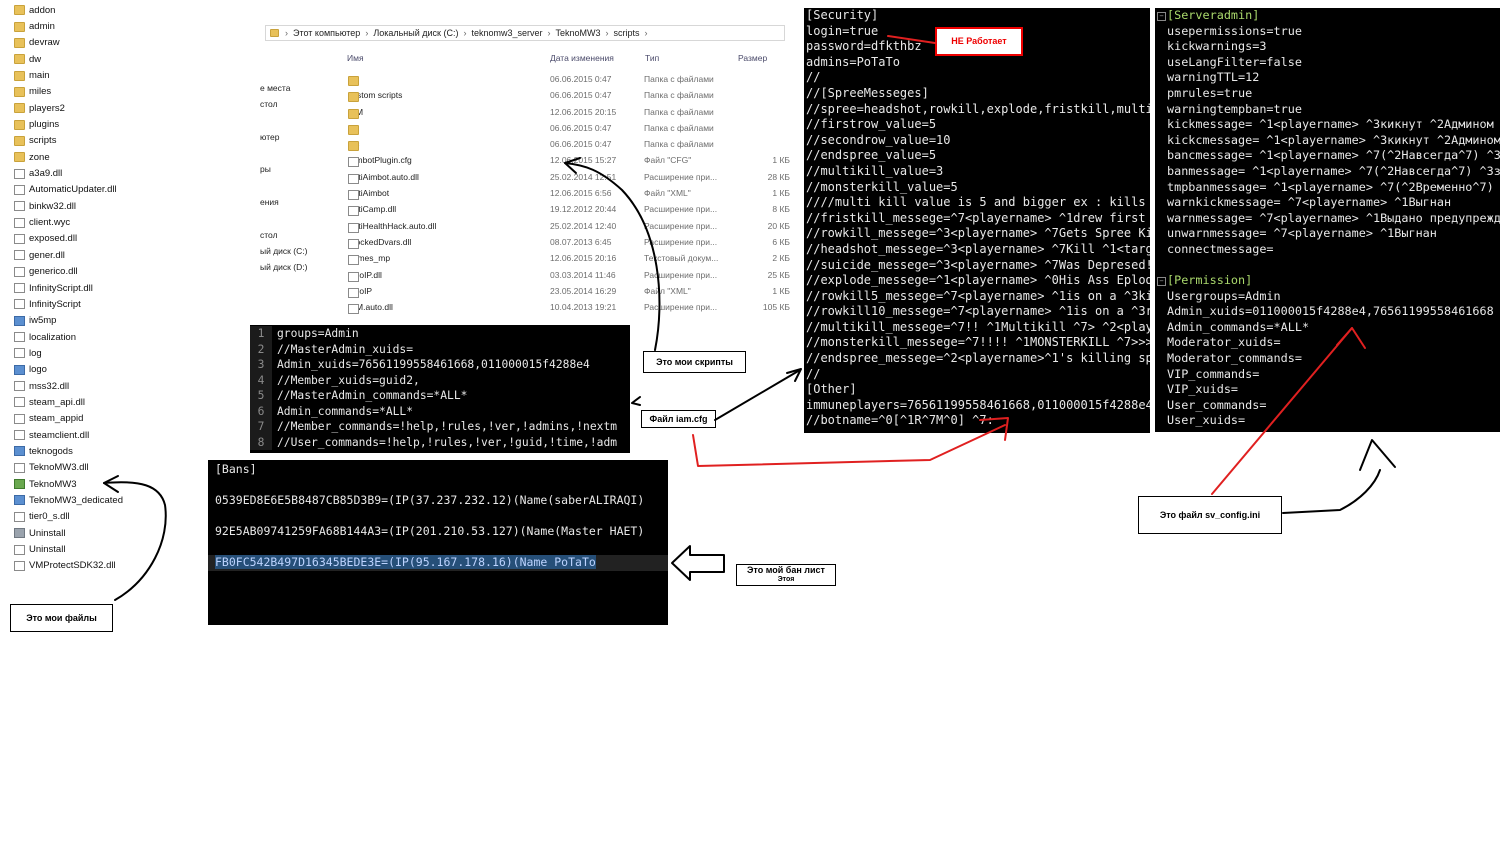  Describe the element at coordinates (849, 445) in the screenshot. I see `red-arrow-immune` at that location.